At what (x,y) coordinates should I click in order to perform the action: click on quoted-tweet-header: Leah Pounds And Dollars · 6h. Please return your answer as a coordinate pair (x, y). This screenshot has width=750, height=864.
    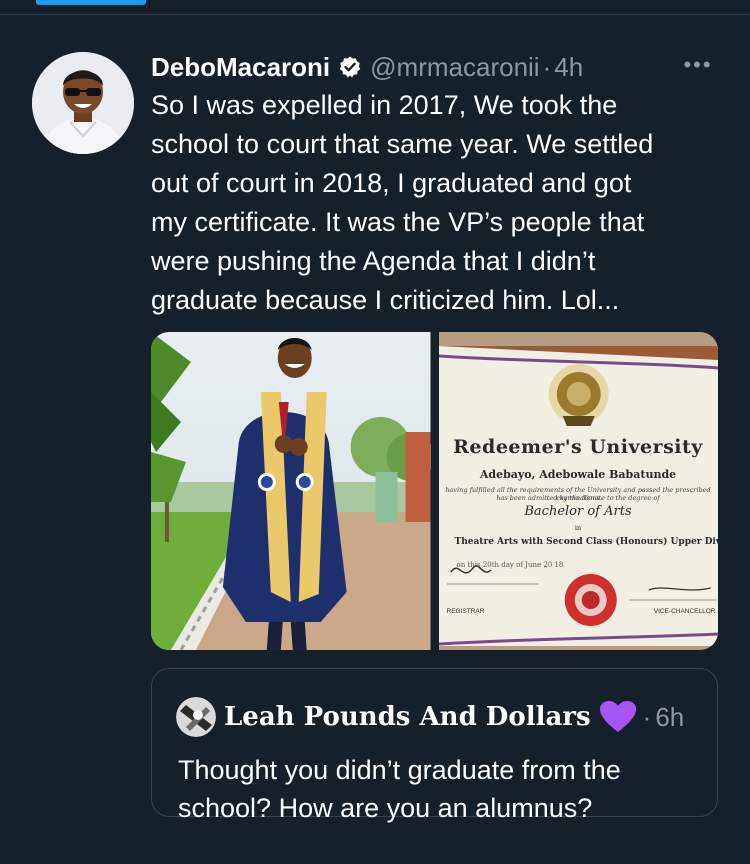
    Looking at the image, I should click on (430, 717).